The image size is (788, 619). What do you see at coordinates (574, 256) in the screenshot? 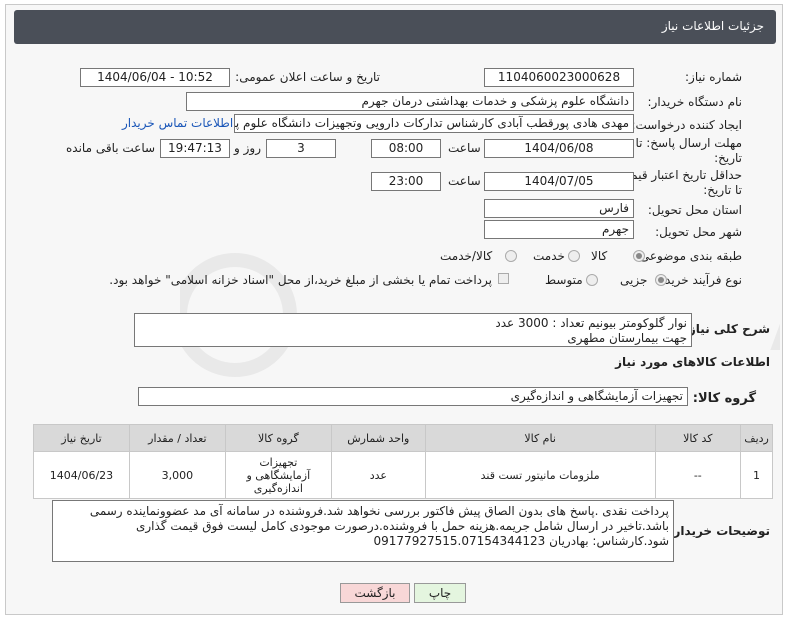
I see `category-radio-service` at bounding box center [574, 256].